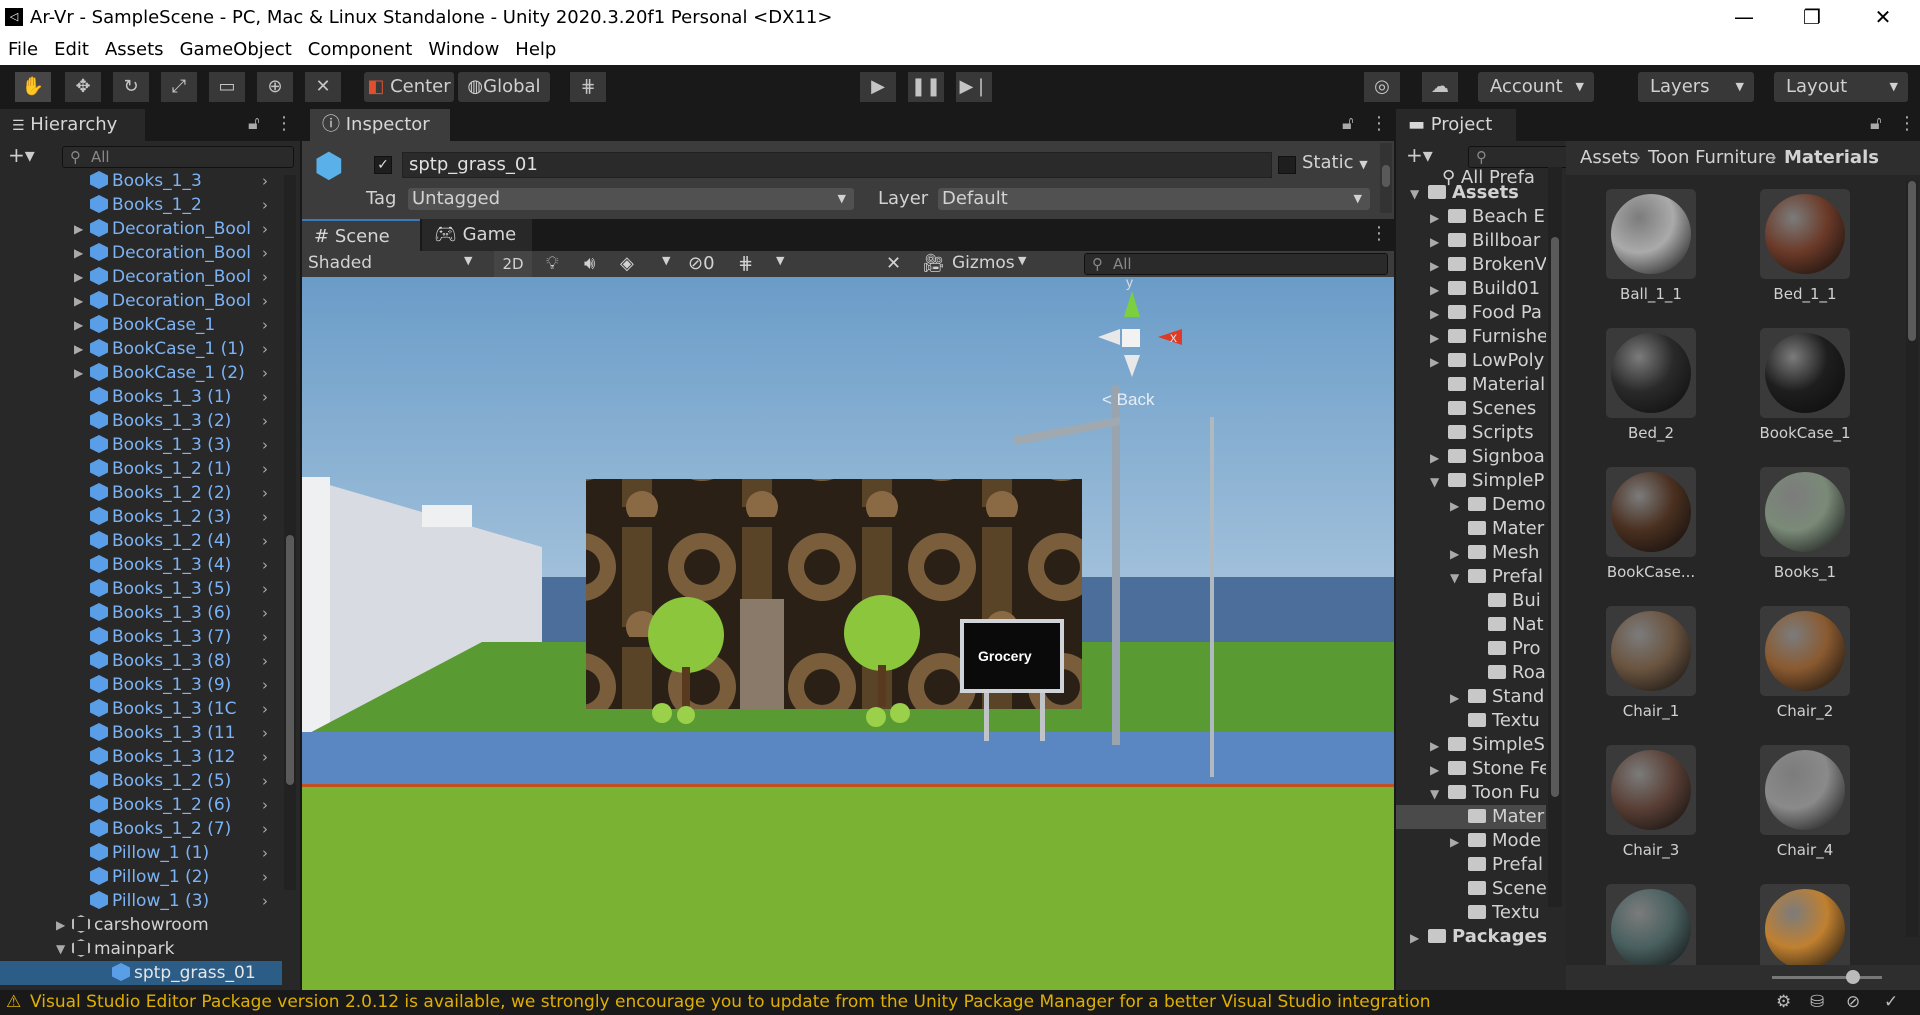 This screenshot has height=1015, width=1920. I want to click on scale-tool-icon: ⤢, so click(179, 87).